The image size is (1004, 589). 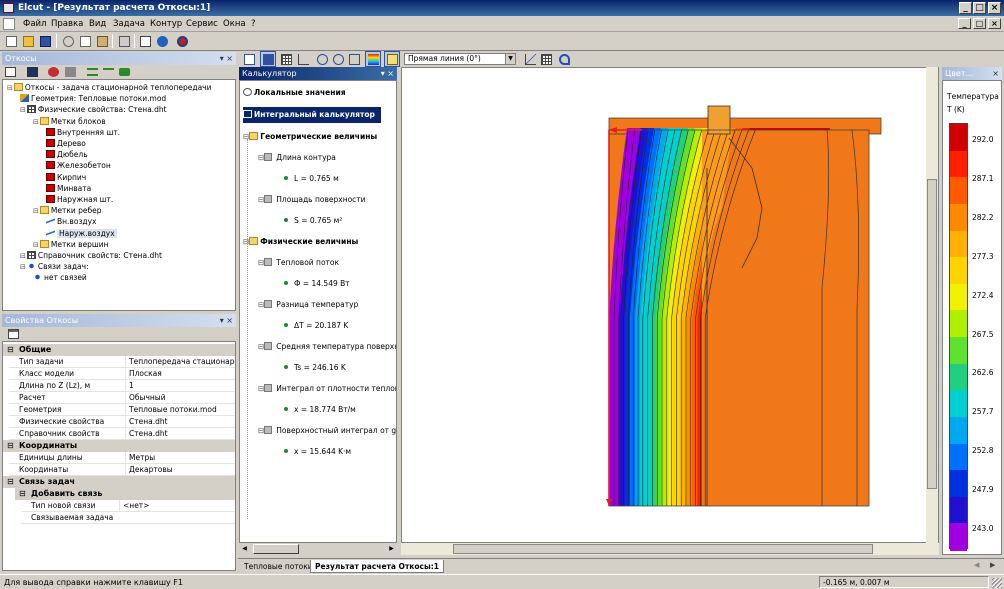 What do you see at coordinates (124, 72) in the screenshot?
I see `refresh-icon` at bounding box center [124, 72].